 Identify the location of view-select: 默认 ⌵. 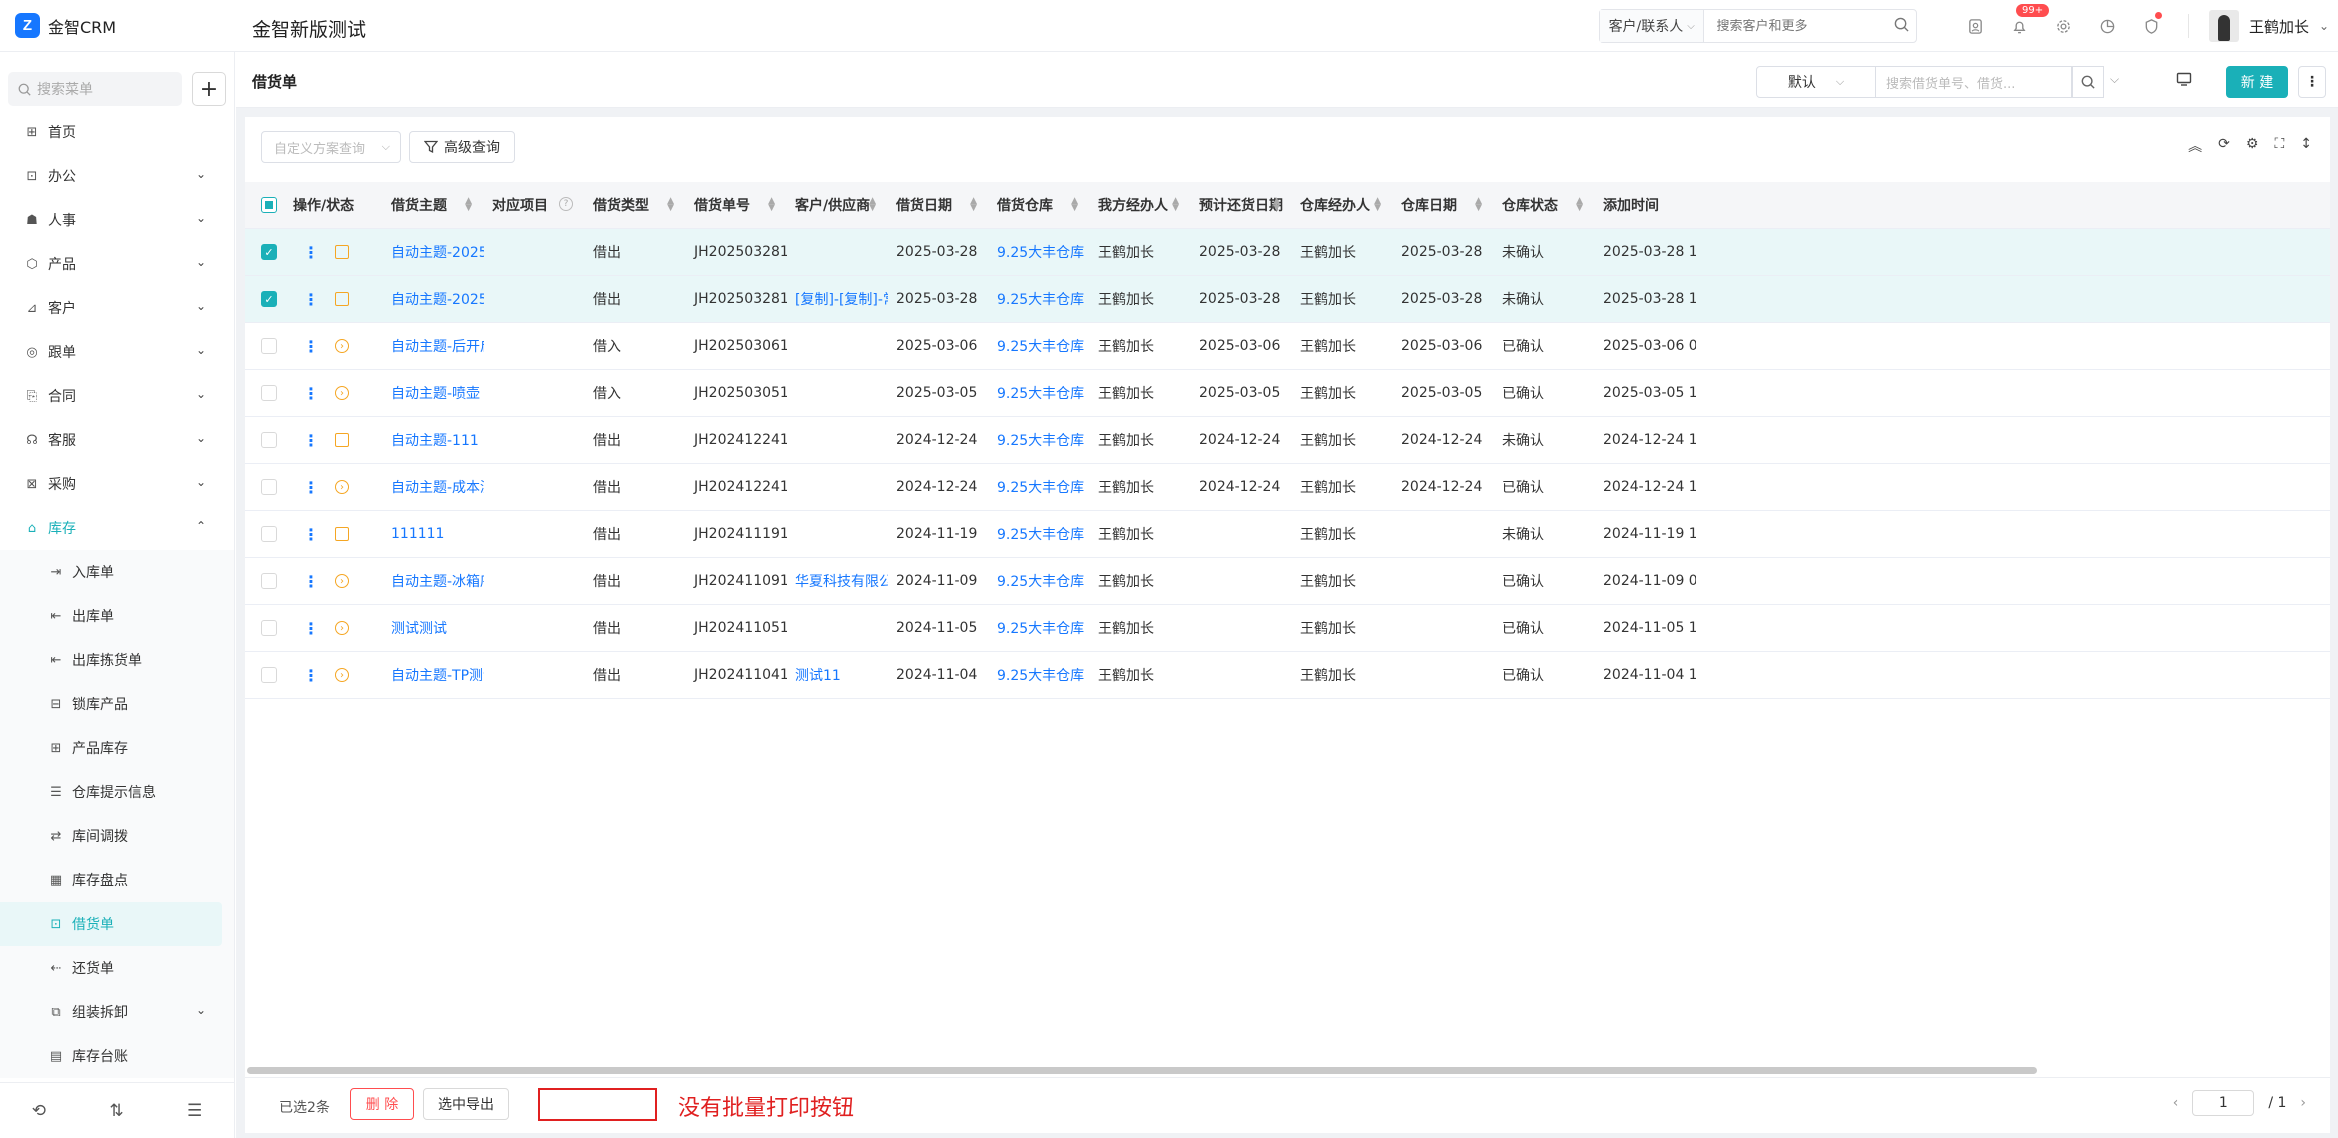
(1816, 82).